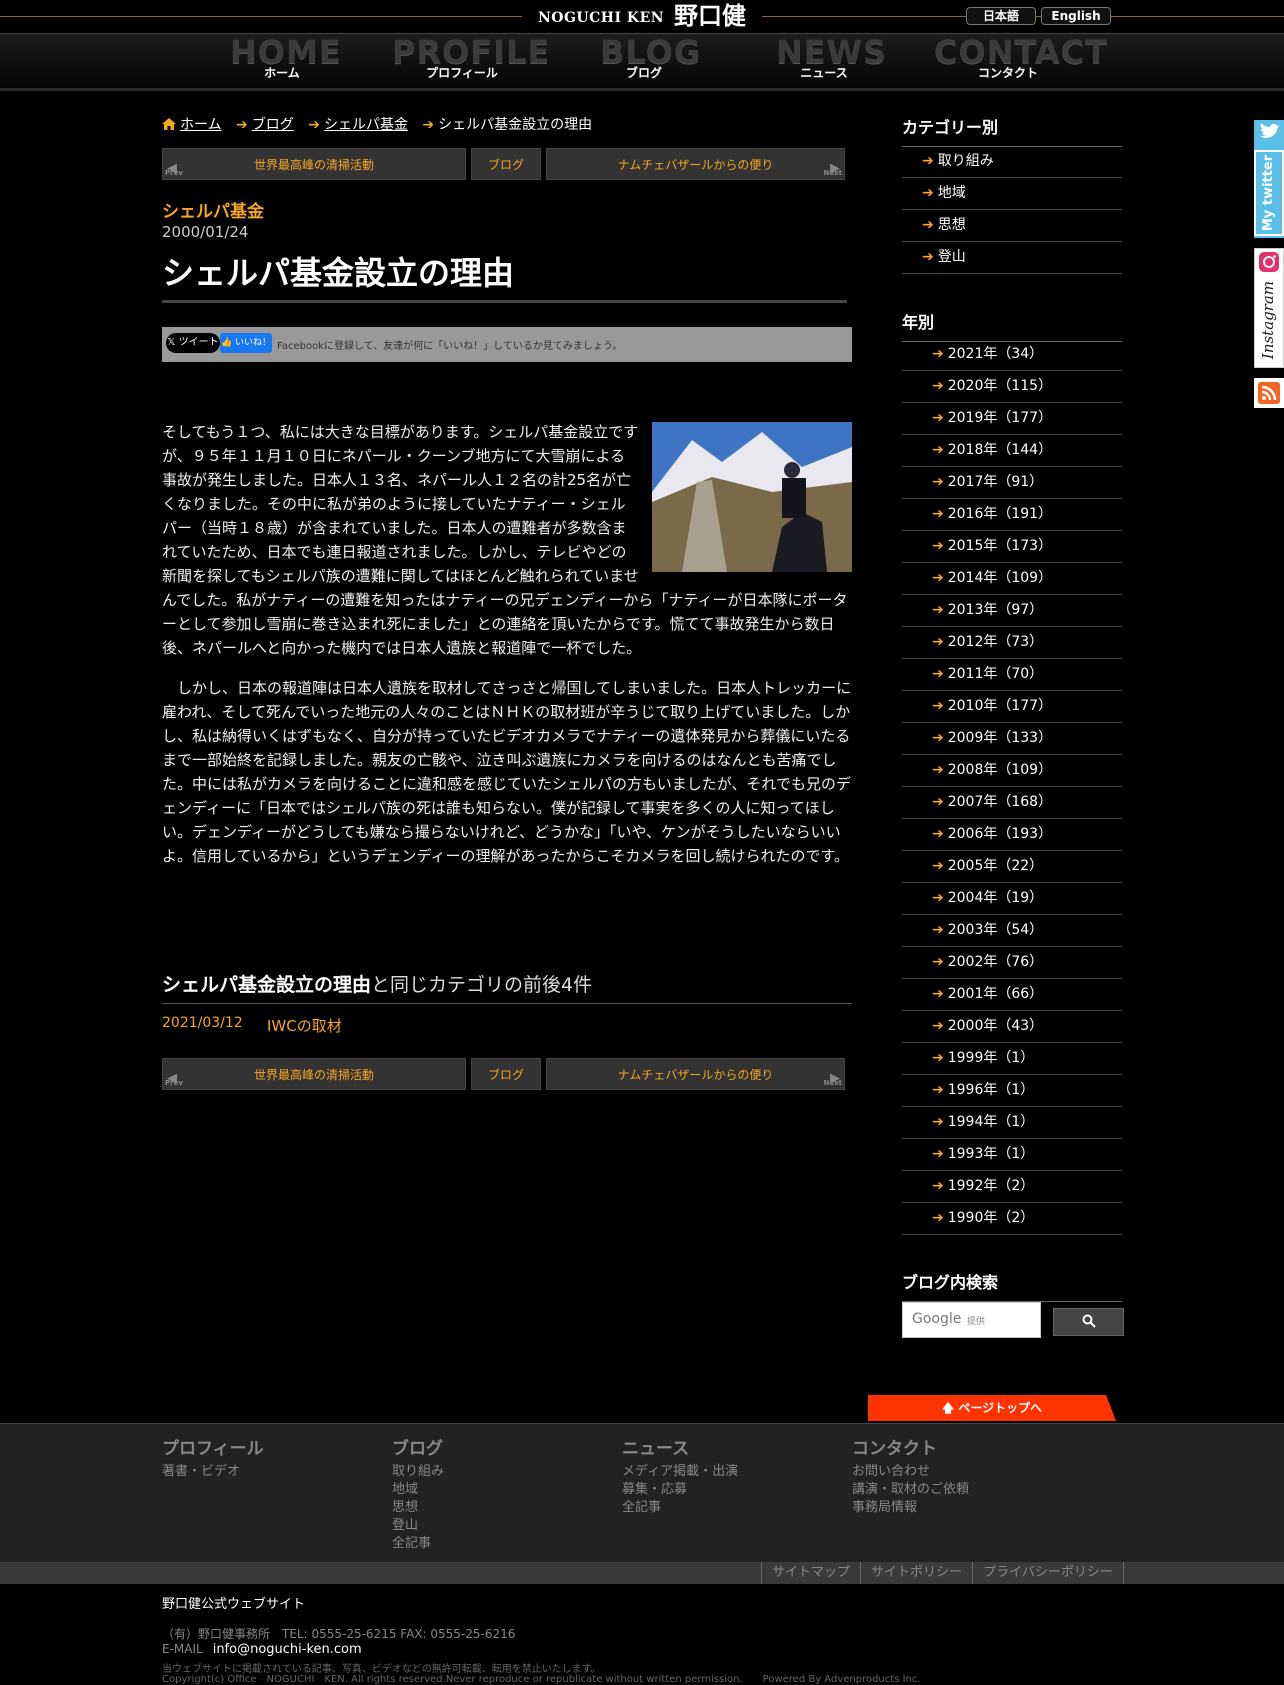 The width and height of the screenshot is (1284, 1685). What do you see at coordinates (1012, 1123) in the screenshot?
I see `year-item: ➔ 1994年（1）` at bounding box center [1012, 1123].